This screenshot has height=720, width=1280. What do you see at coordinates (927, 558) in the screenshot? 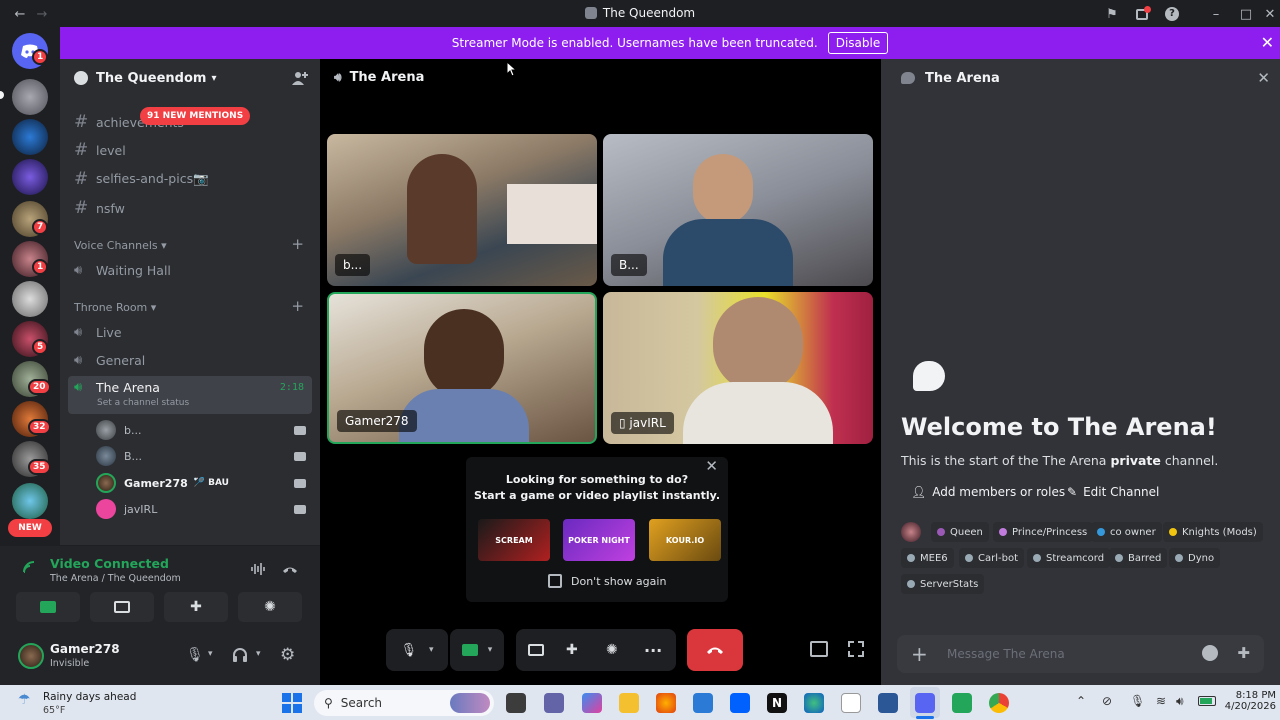
I see `role-pill: MEE6` at bounding box center [927, 558].